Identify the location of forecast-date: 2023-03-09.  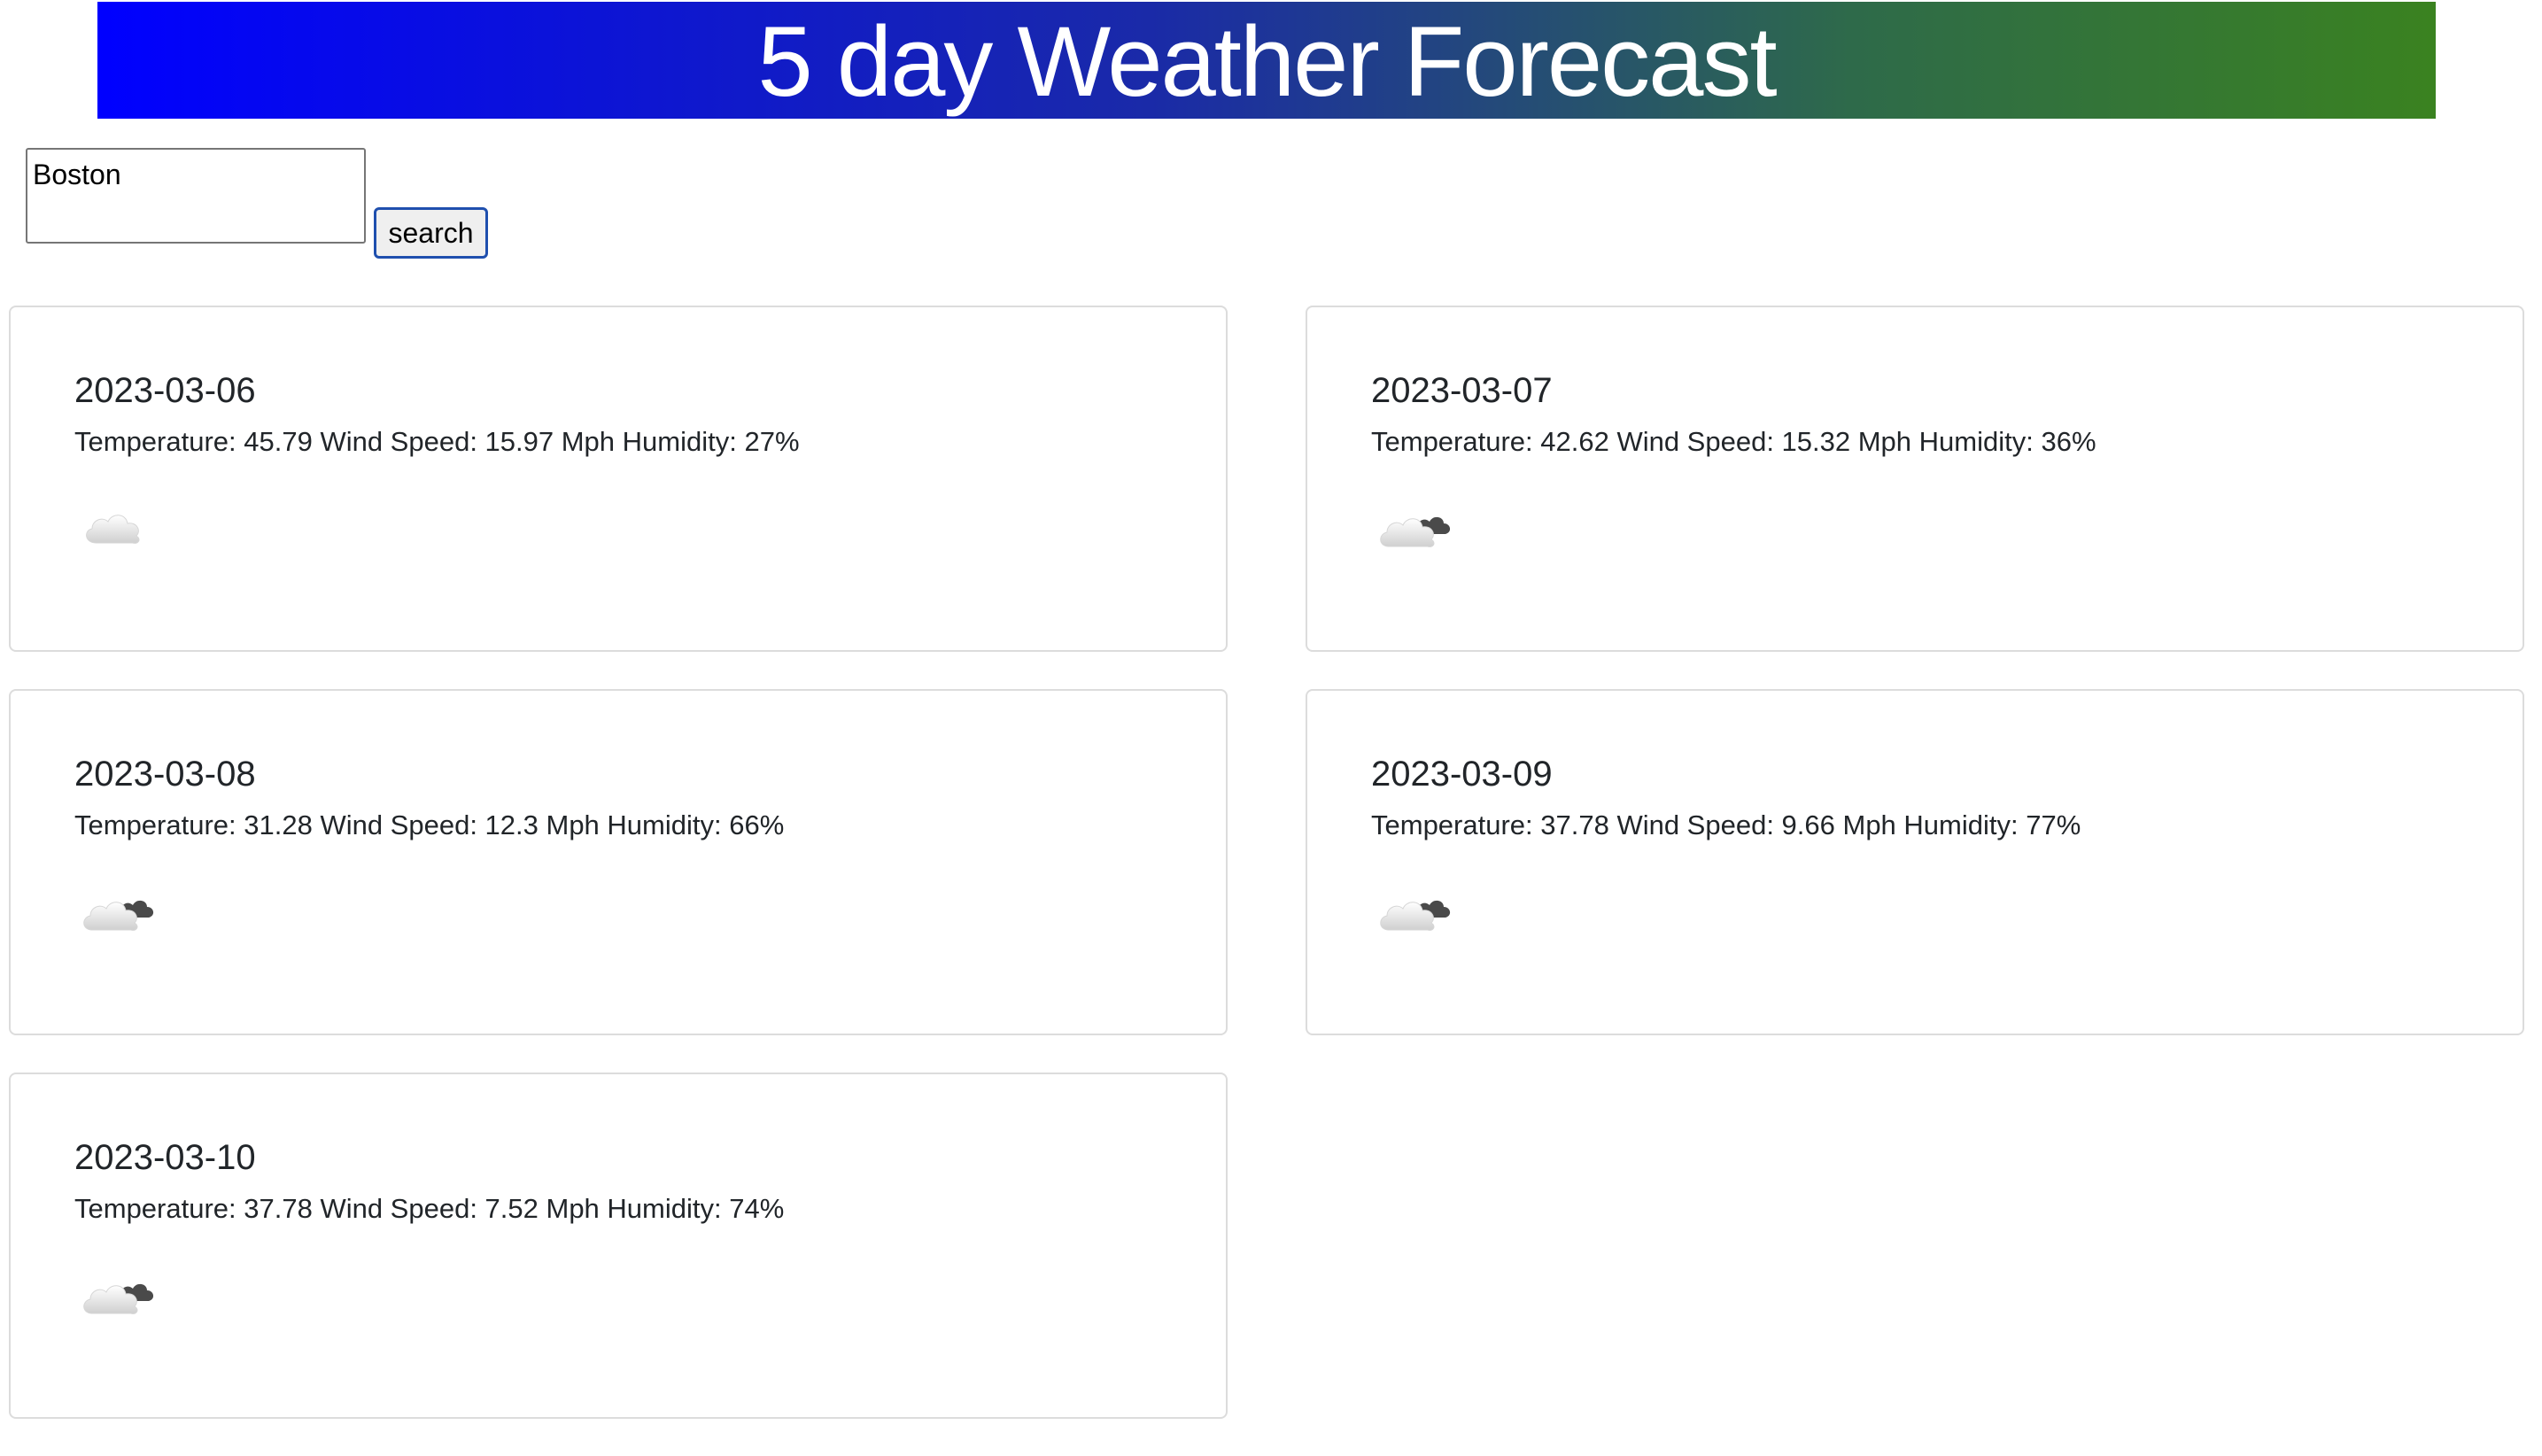
(1462, 774).